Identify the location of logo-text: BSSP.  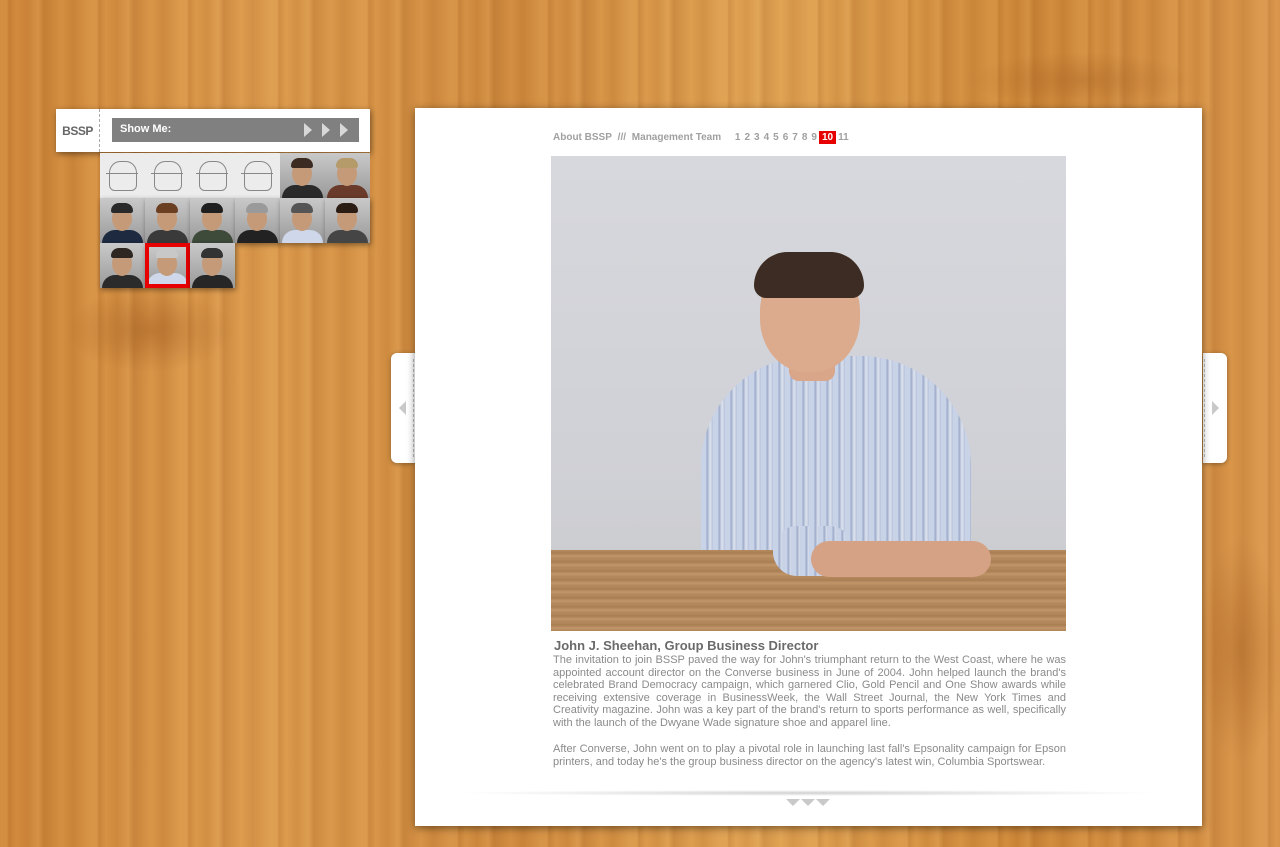
(77, 130).